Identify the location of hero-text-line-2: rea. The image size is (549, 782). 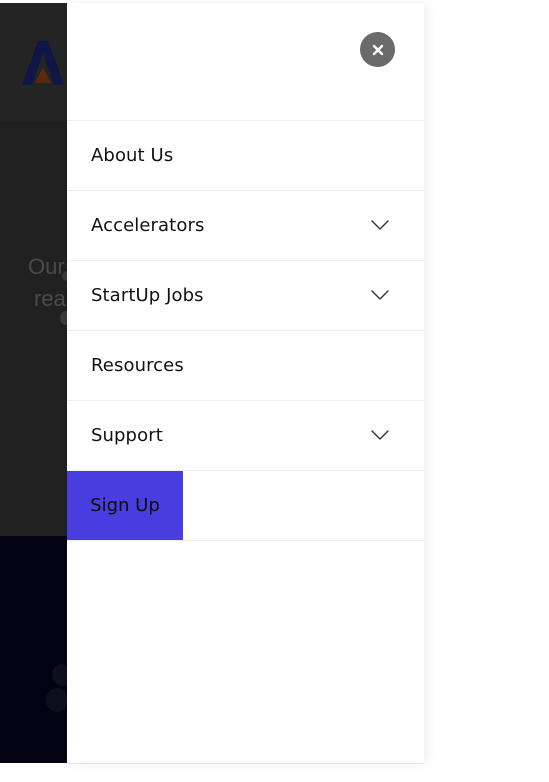
(50, 298).